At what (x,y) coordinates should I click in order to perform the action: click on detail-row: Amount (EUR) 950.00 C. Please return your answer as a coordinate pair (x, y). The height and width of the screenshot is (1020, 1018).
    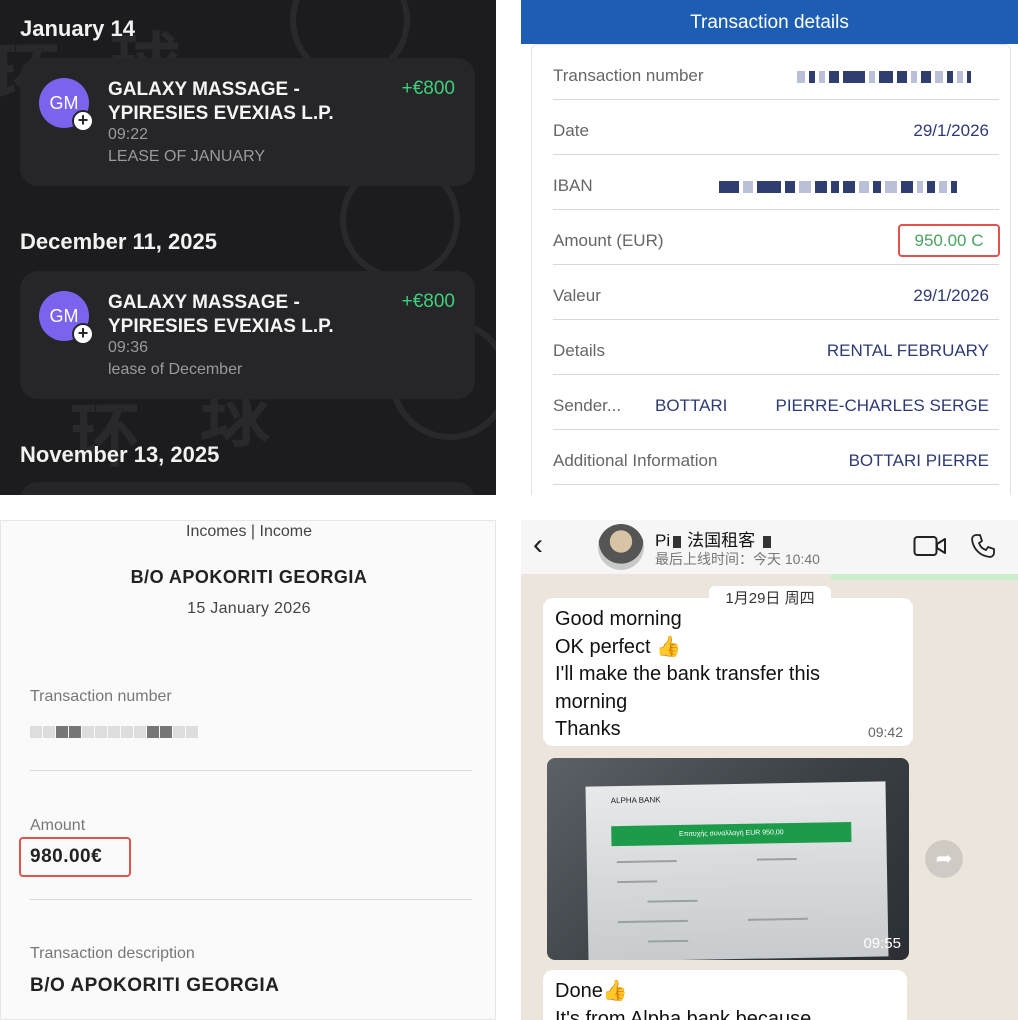
    Looking at the image, I should click on (776, 244).